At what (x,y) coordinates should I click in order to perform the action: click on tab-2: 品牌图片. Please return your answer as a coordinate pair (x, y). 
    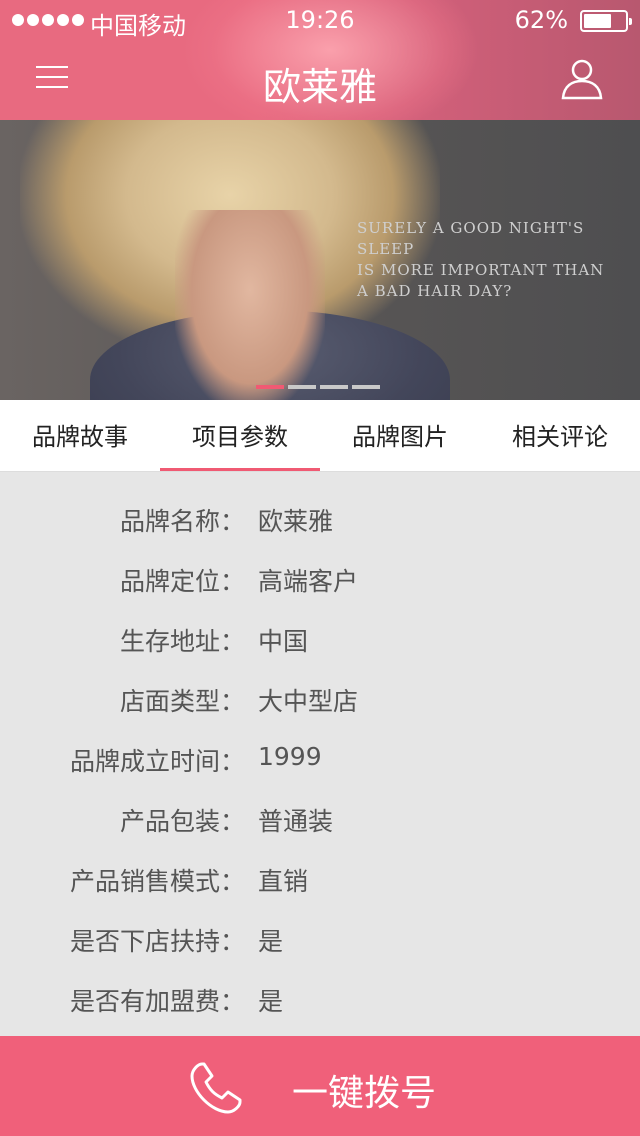
    Looking at the image, I should click on (400, 435).